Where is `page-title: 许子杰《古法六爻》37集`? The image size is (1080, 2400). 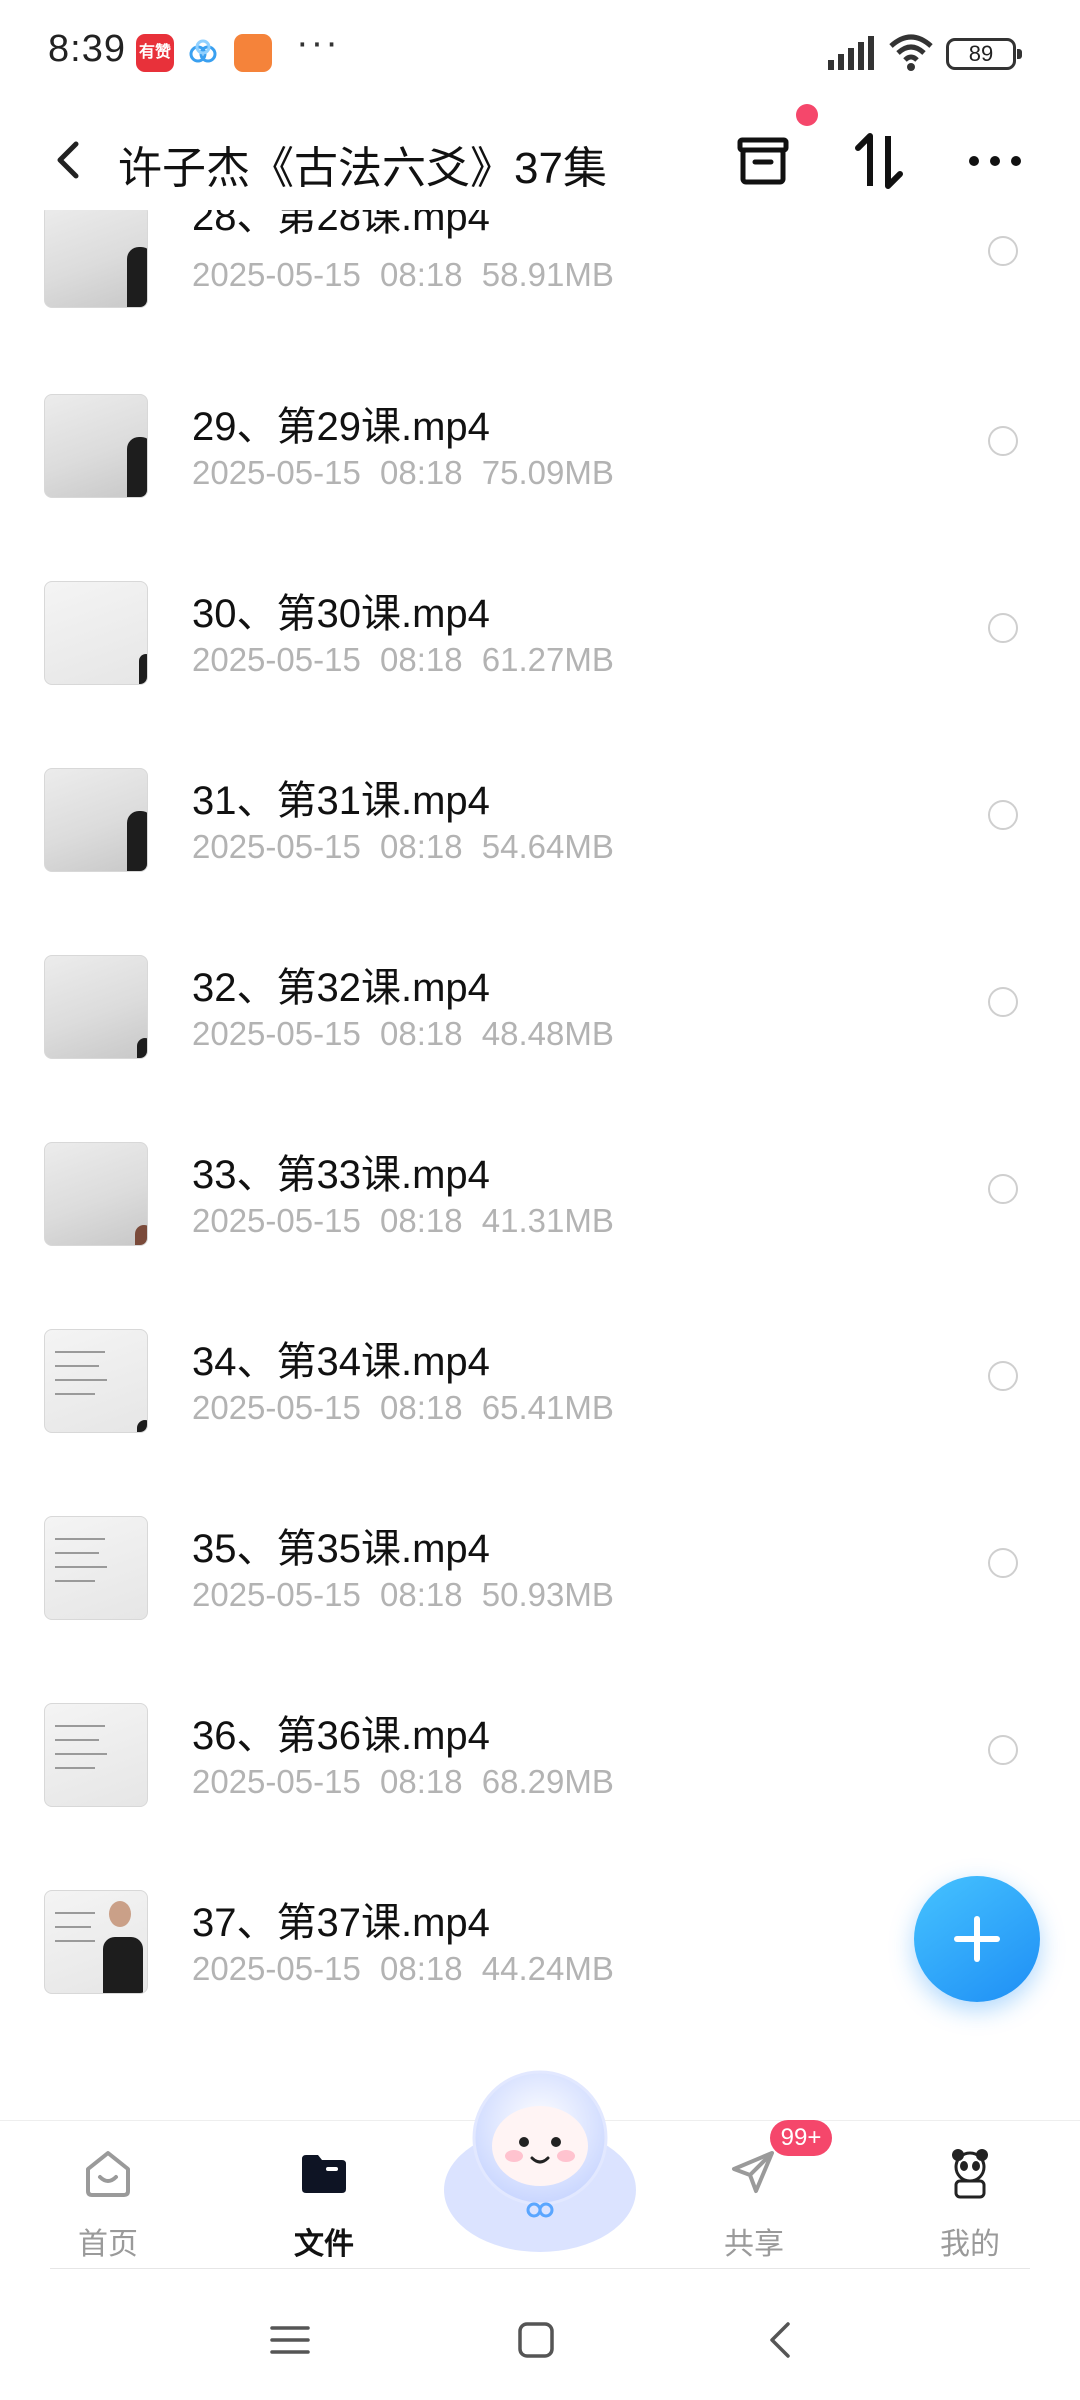 page-title: 许子杰《古法六爻》37集 is located at coordinates (362, 168).